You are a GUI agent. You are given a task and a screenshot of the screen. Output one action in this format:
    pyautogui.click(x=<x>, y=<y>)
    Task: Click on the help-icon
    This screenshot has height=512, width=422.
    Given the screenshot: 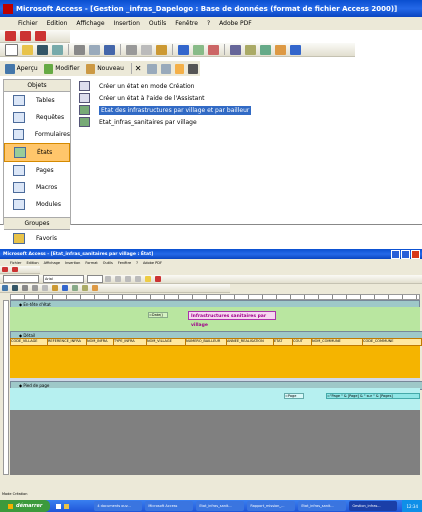 What is the action you would take?
    pyautogui.click(x=295, y=49)
    